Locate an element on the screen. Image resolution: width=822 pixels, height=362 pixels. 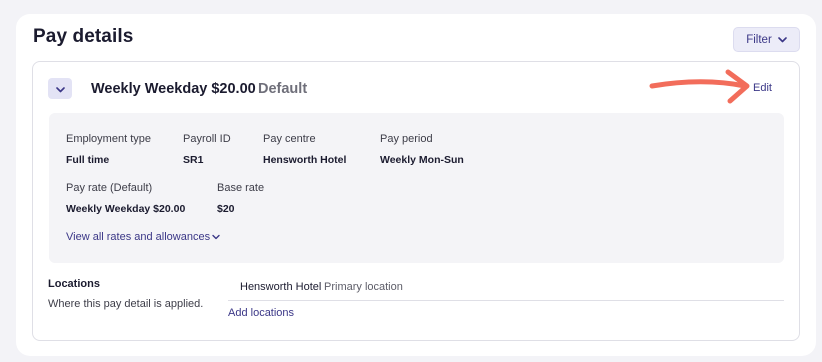
field-value: SR1 is located at coordinates (193, 160).